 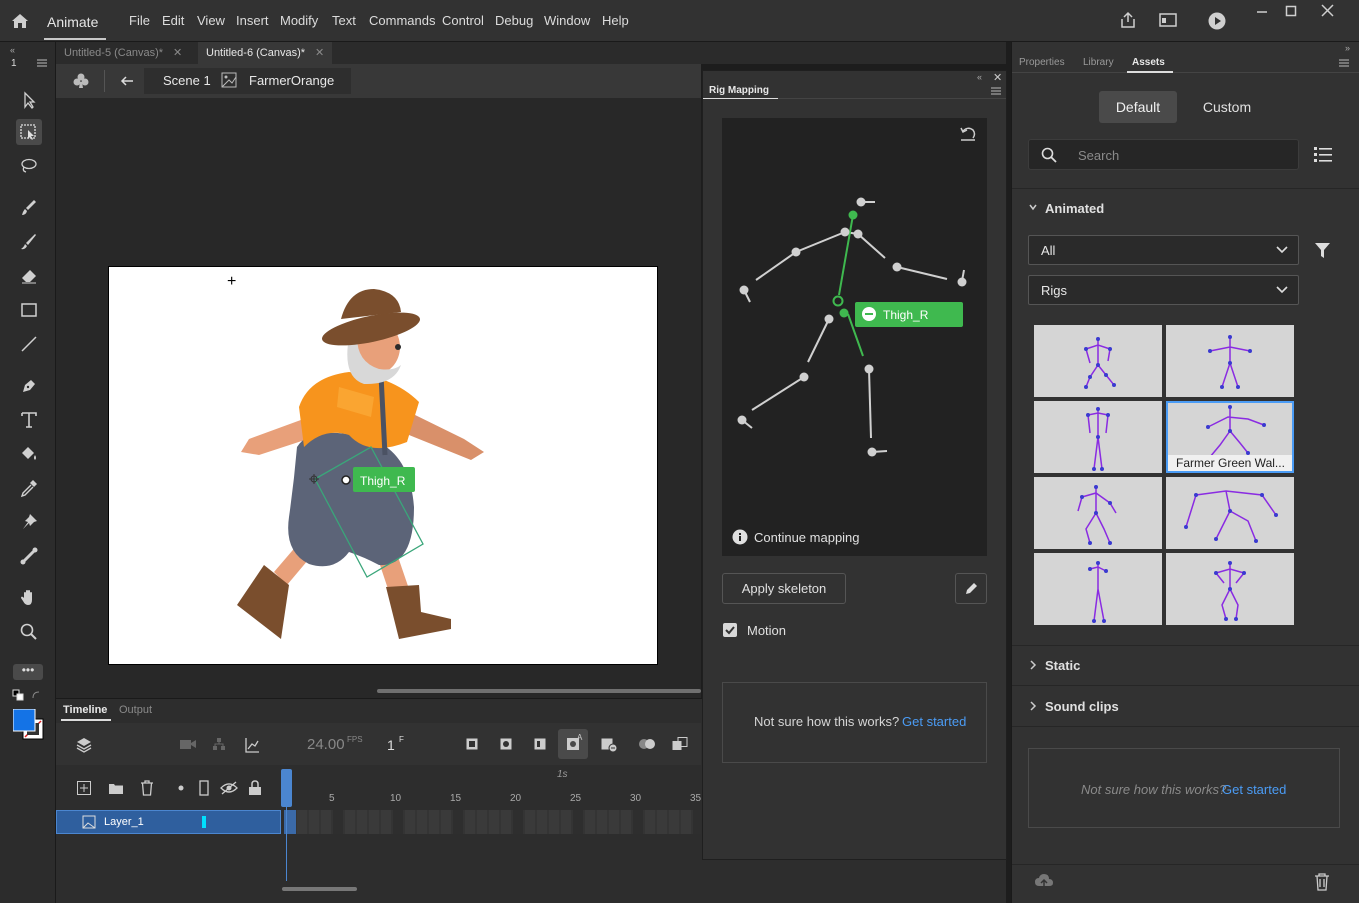 I want to click on menu-window: Window, so click(x=567, y=20).